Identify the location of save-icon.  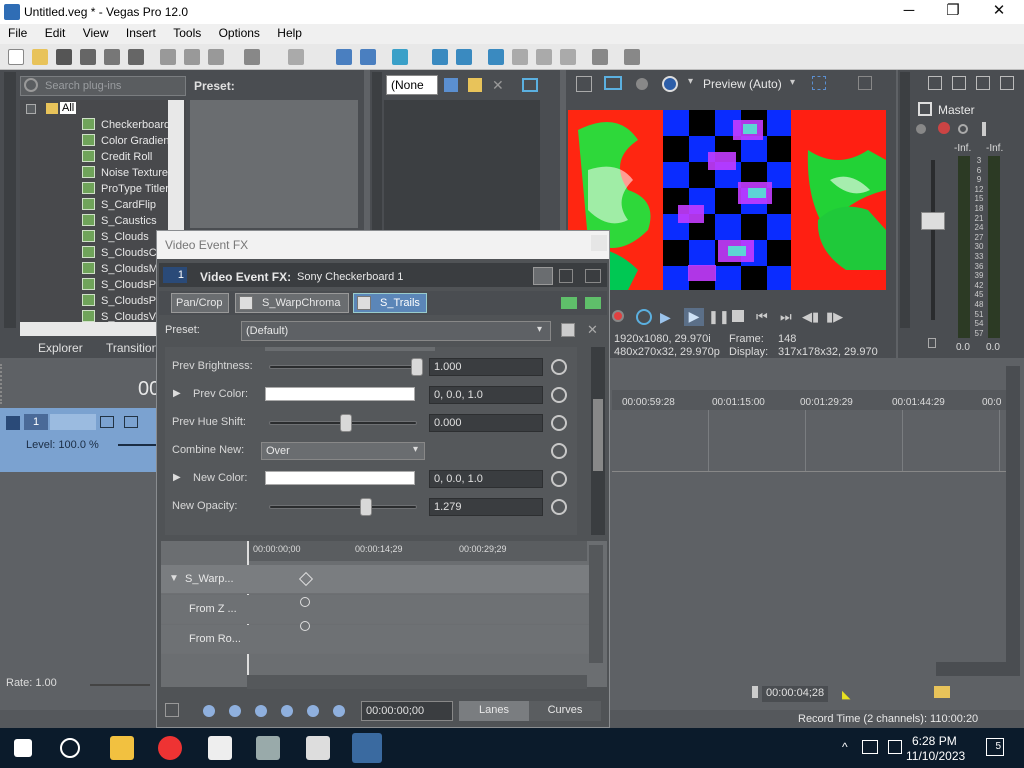
(64, 57).